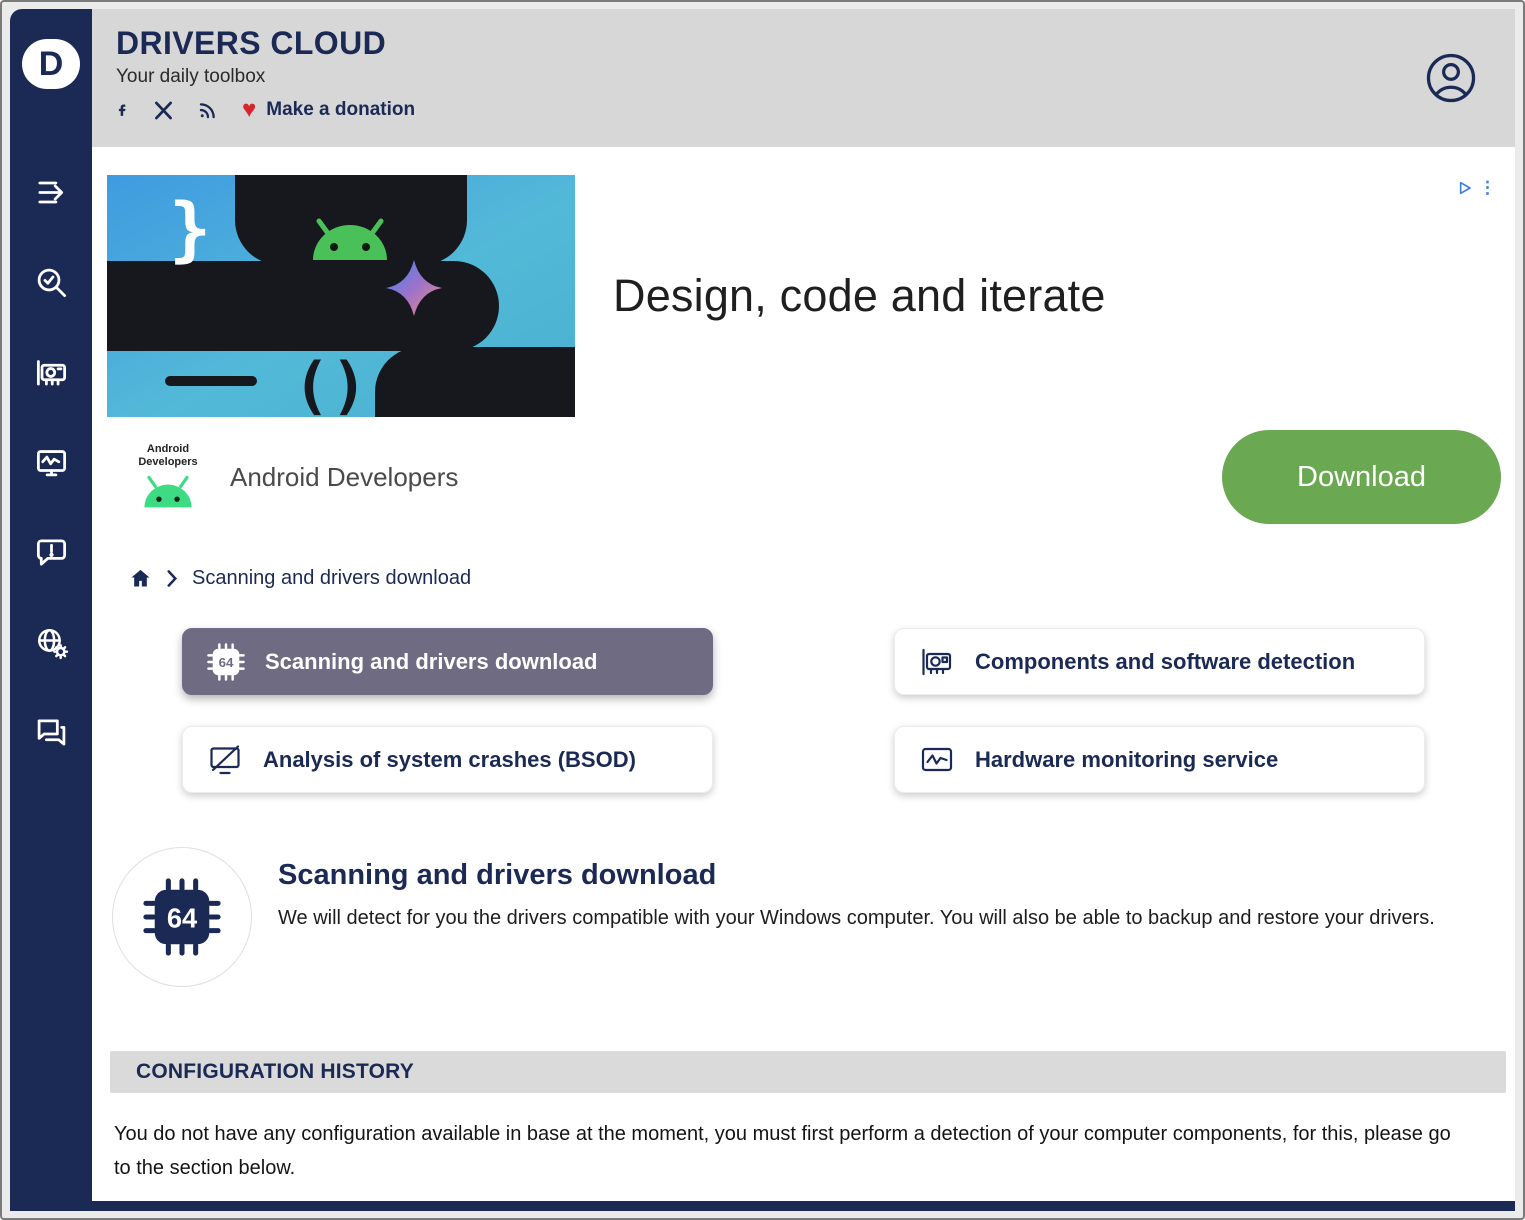 The height and width of the screenshot is (1220, 1525). I want to click on ad-badges: ⋮, so click(1476, 187).